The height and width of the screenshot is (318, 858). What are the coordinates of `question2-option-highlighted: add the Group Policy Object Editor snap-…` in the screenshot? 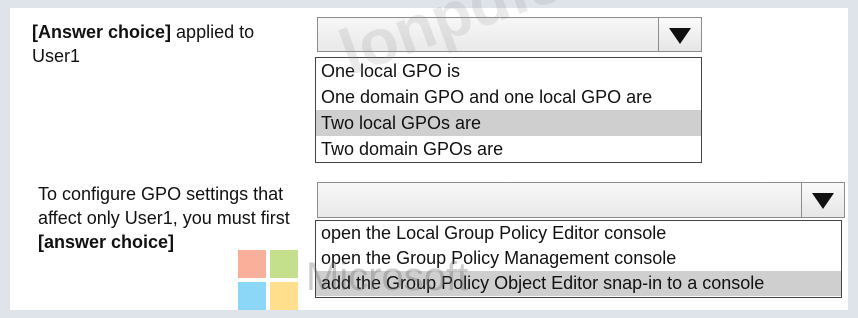 It's located at (578, 283).